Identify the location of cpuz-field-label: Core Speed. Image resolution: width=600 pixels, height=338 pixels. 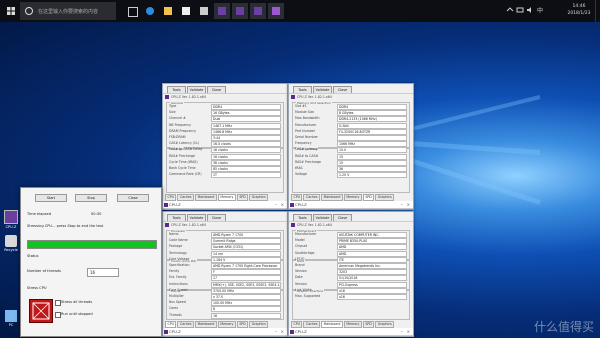
(178, 289).